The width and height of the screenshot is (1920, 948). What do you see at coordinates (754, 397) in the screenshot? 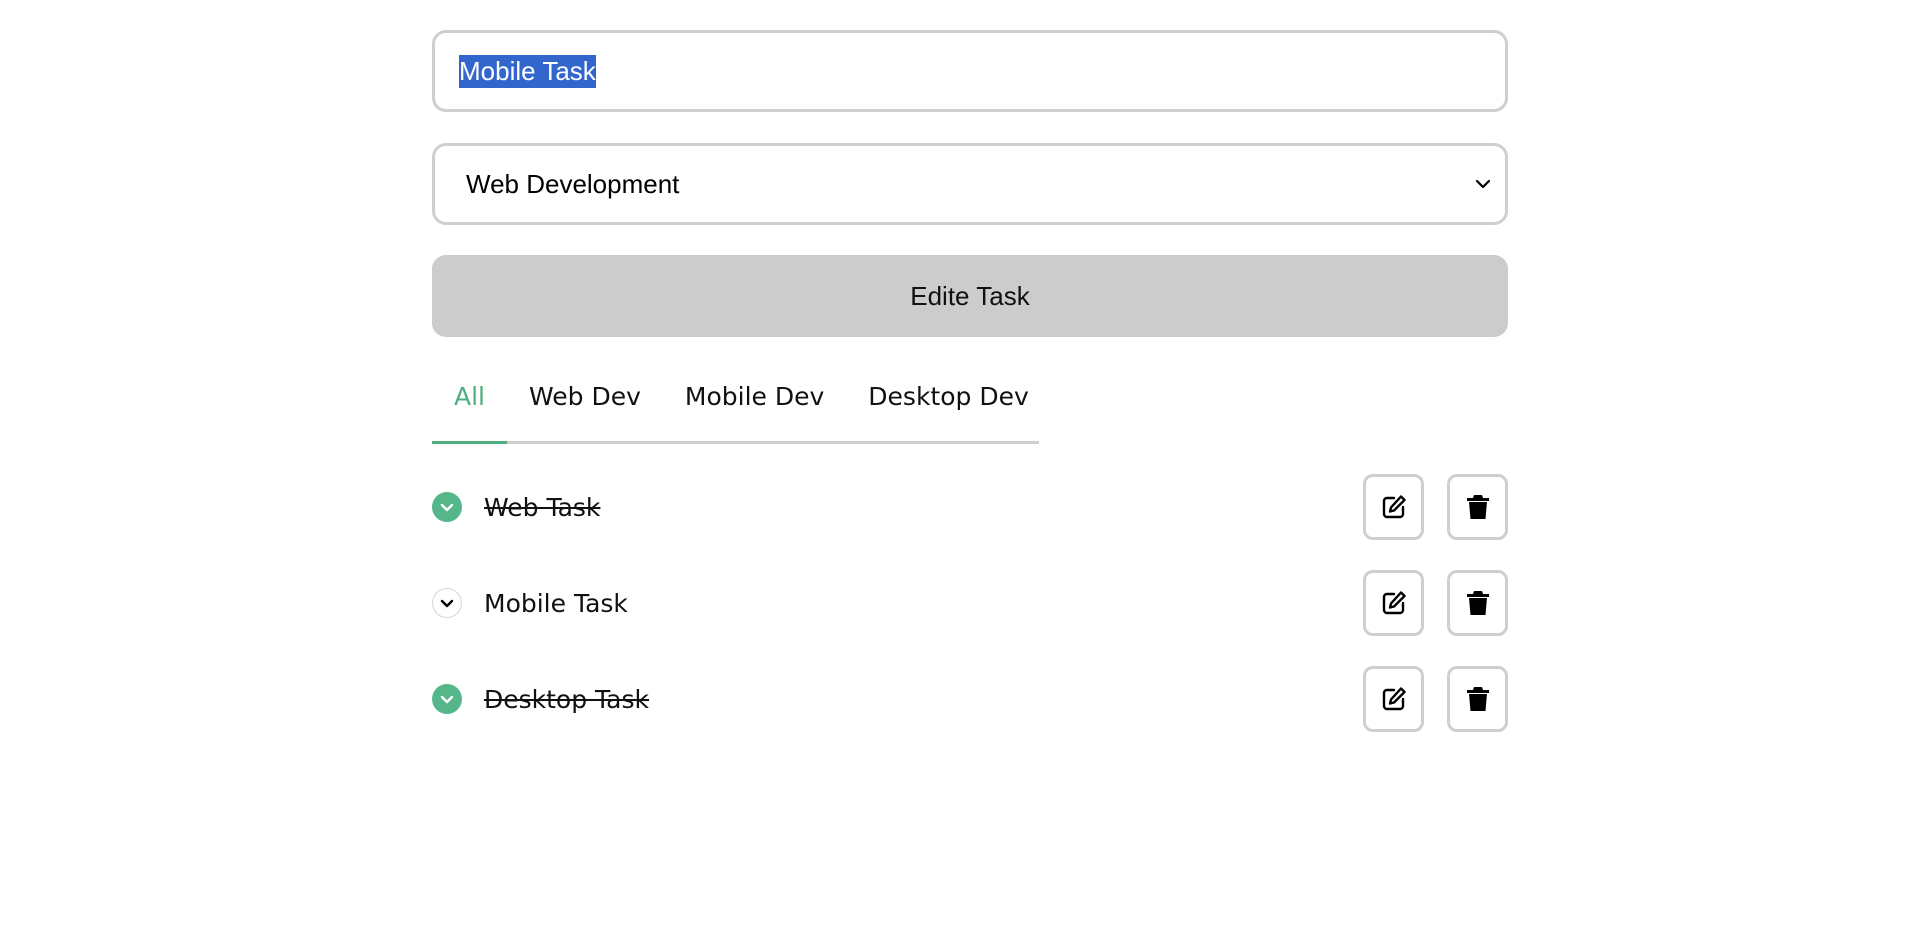
I see `tab-mobile-dev: Mobile Dev` at bounding box center [754, 397].